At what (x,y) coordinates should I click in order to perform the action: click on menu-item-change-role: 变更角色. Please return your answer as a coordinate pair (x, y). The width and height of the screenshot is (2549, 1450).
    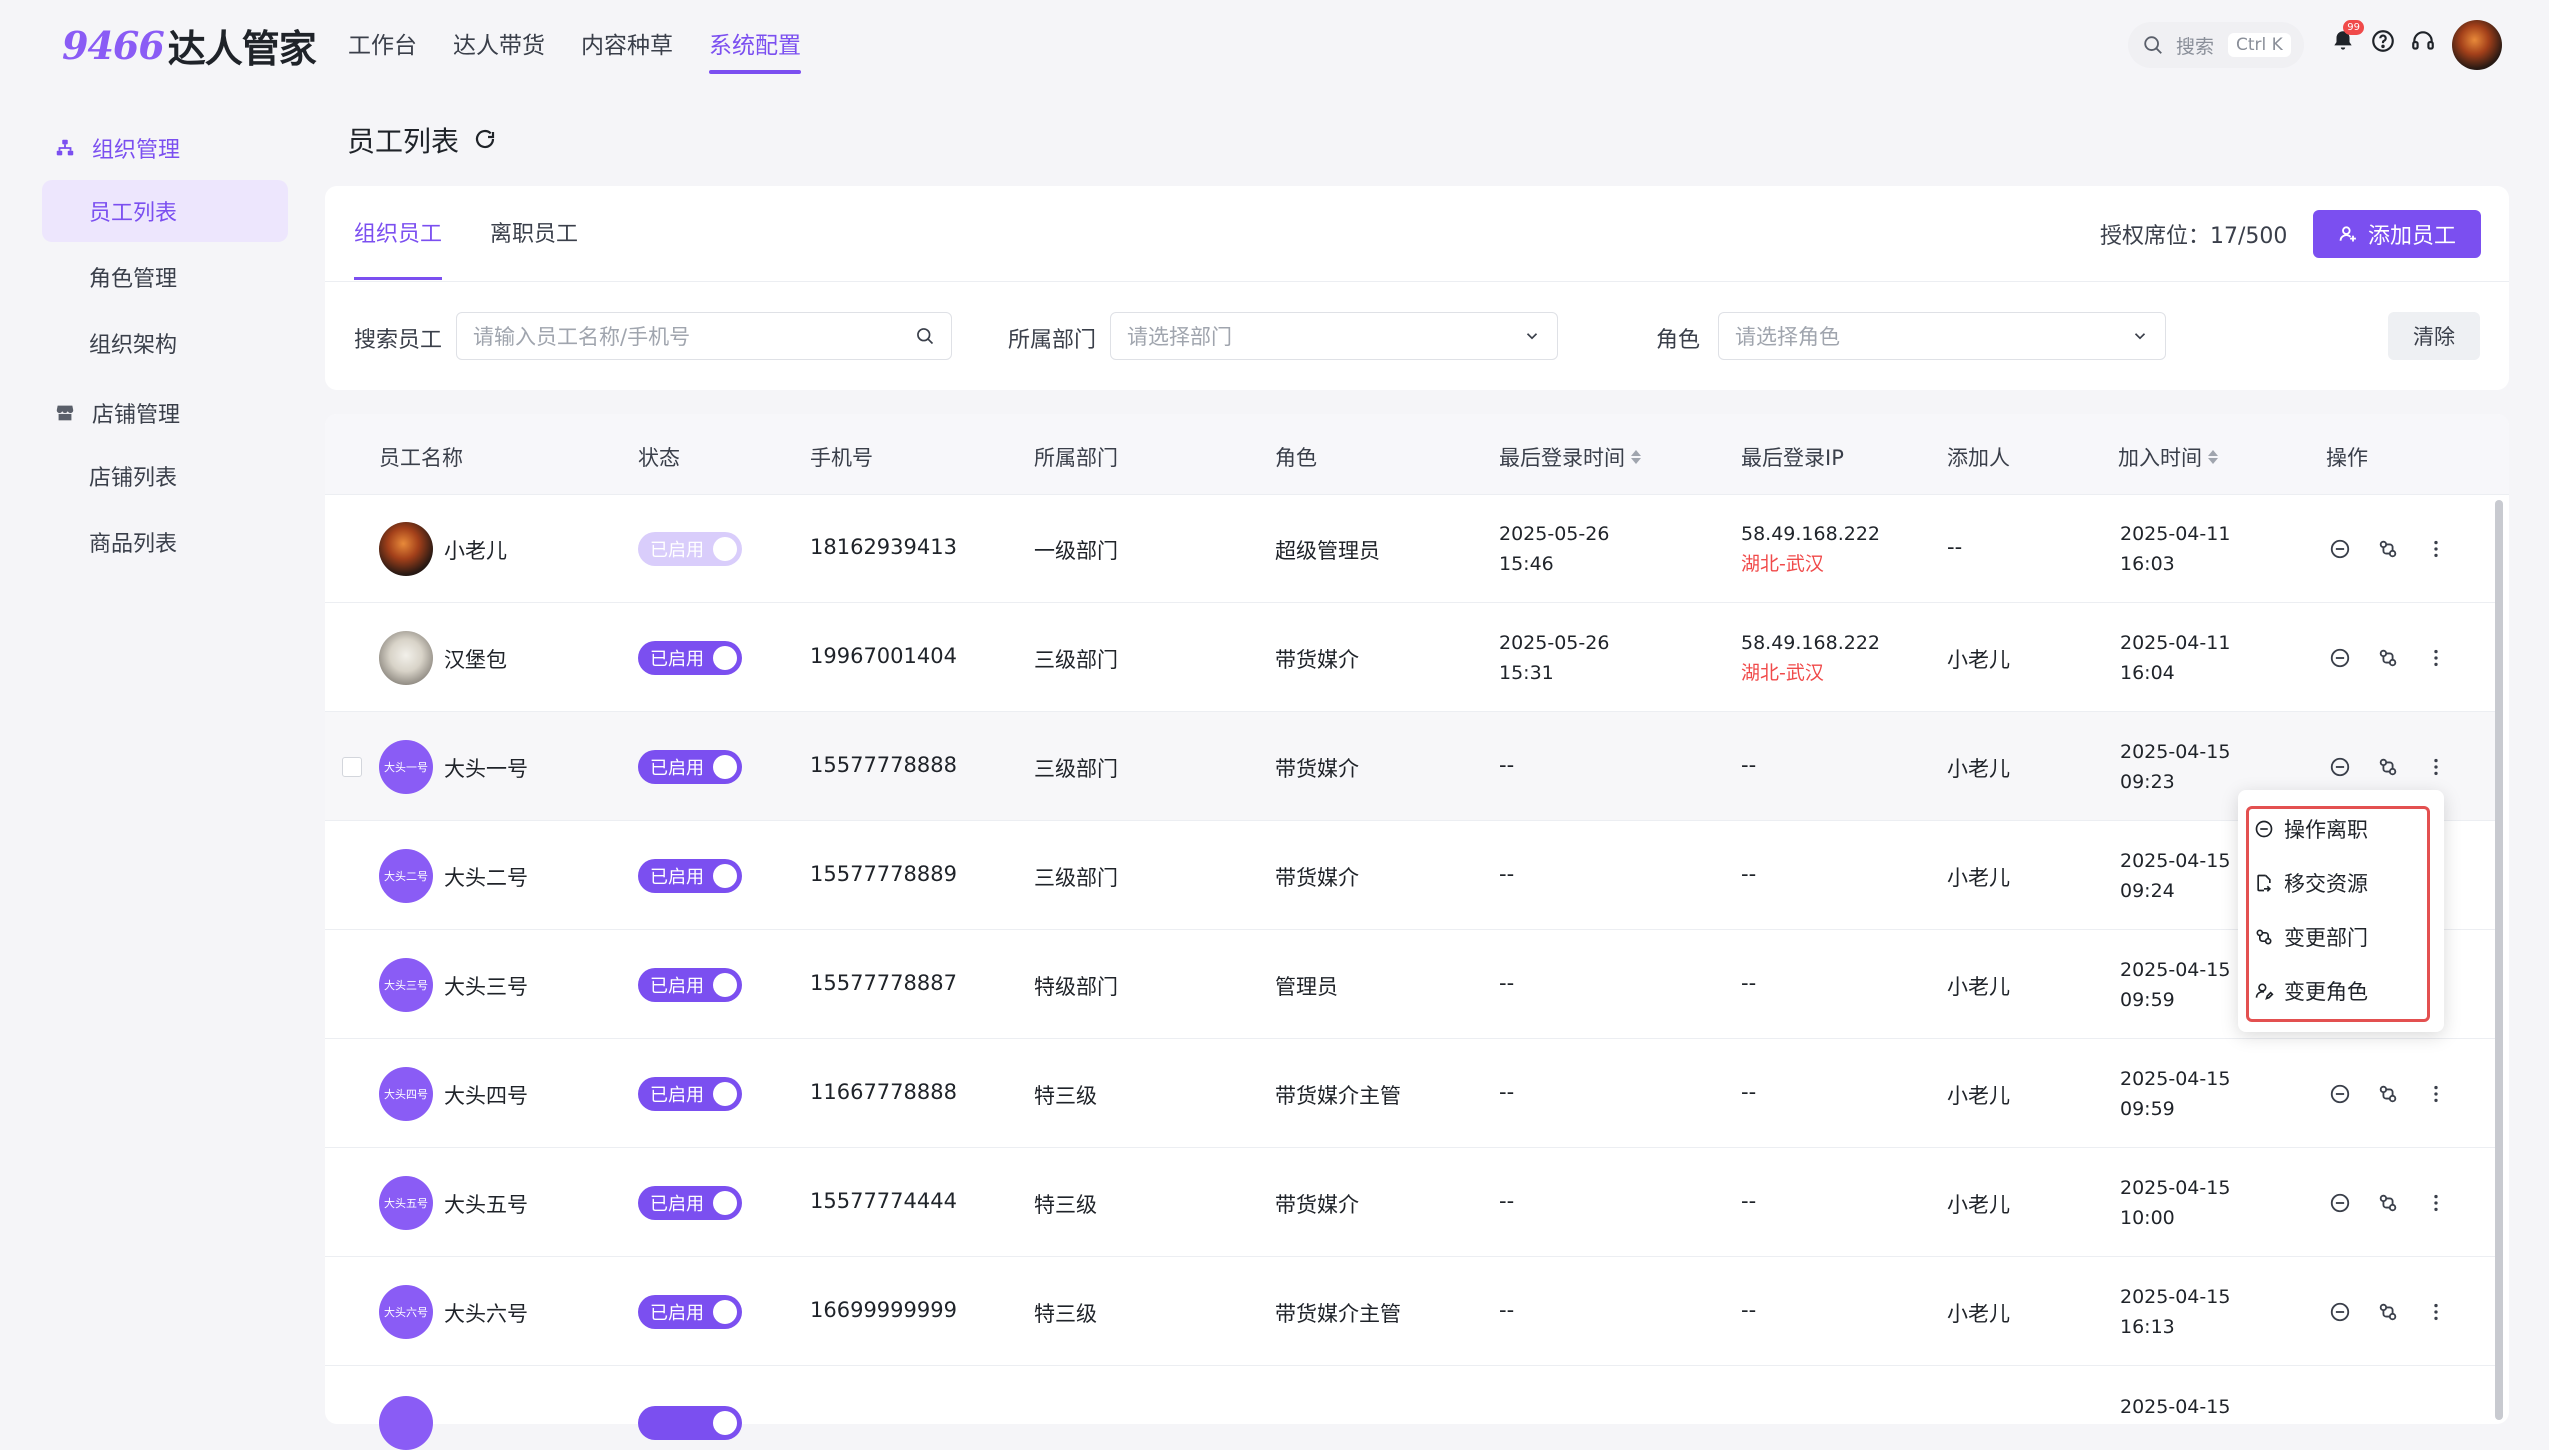
    Looking at the image, I should click on (2311, 991).